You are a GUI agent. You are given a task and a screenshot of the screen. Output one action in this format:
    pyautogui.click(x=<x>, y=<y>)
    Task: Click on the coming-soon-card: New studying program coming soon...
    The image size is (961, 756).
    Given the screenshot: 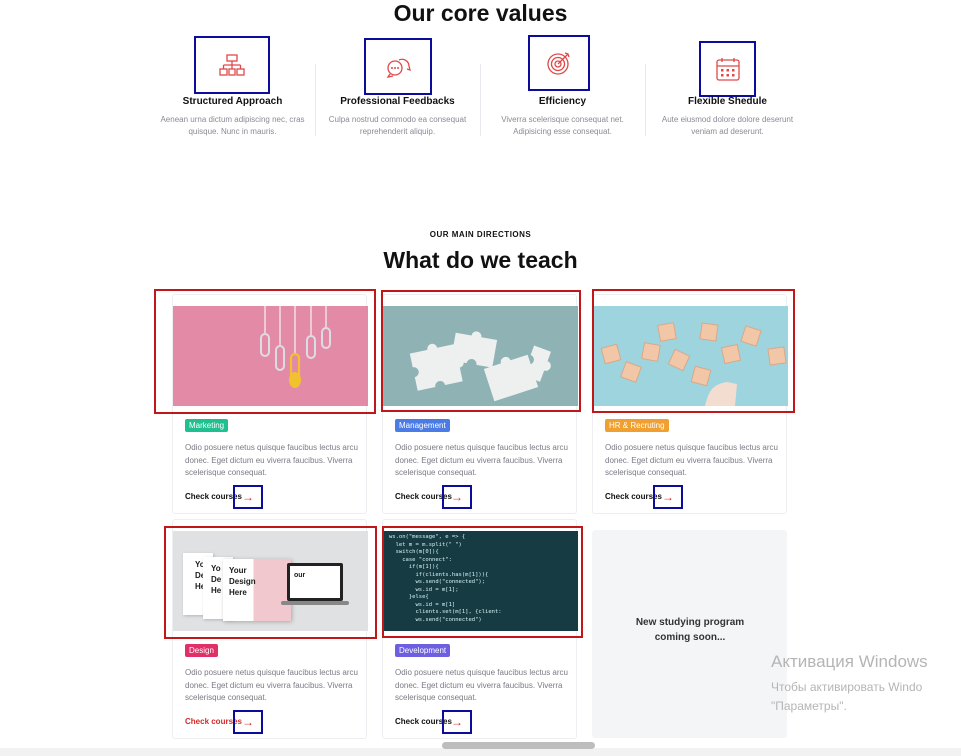 What is the action you would take?
    pyautogui.click(x=689, y=634)
    